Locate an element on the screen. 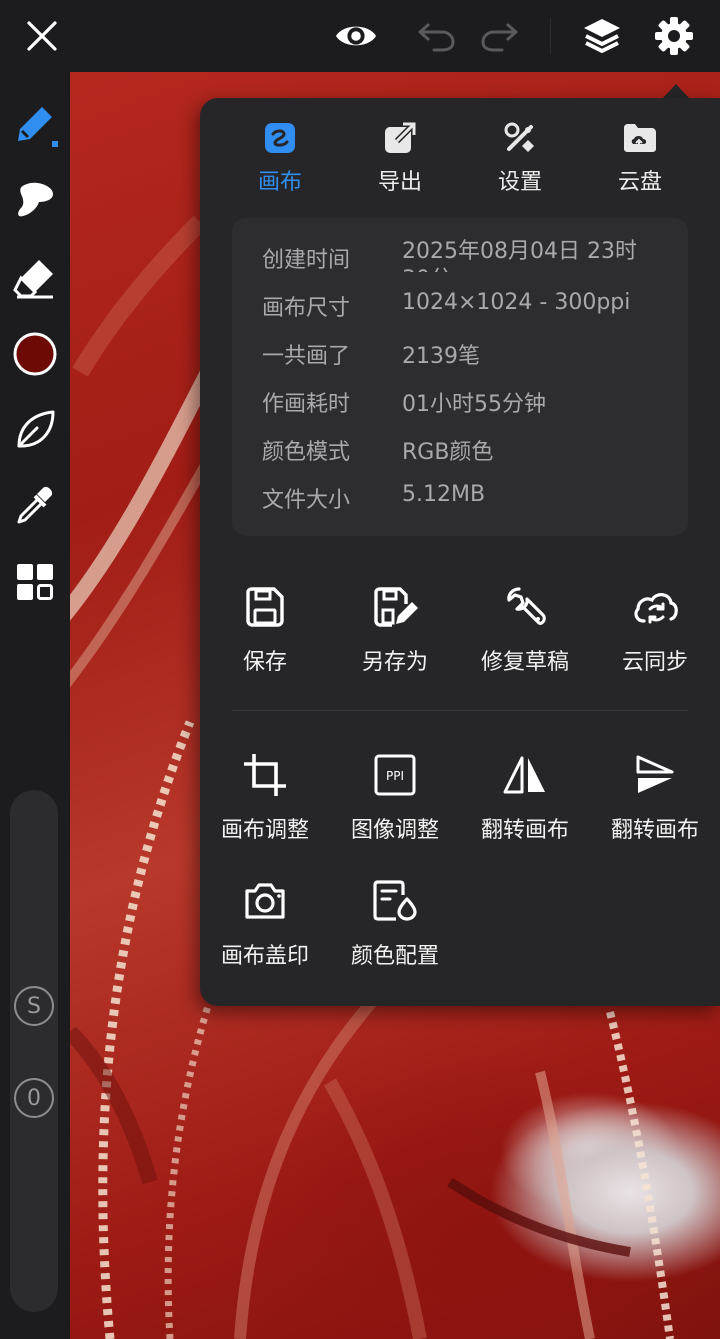 The height and width of the screenshot is (1339, 720). layers-icon is located at coordinates (602, 36).